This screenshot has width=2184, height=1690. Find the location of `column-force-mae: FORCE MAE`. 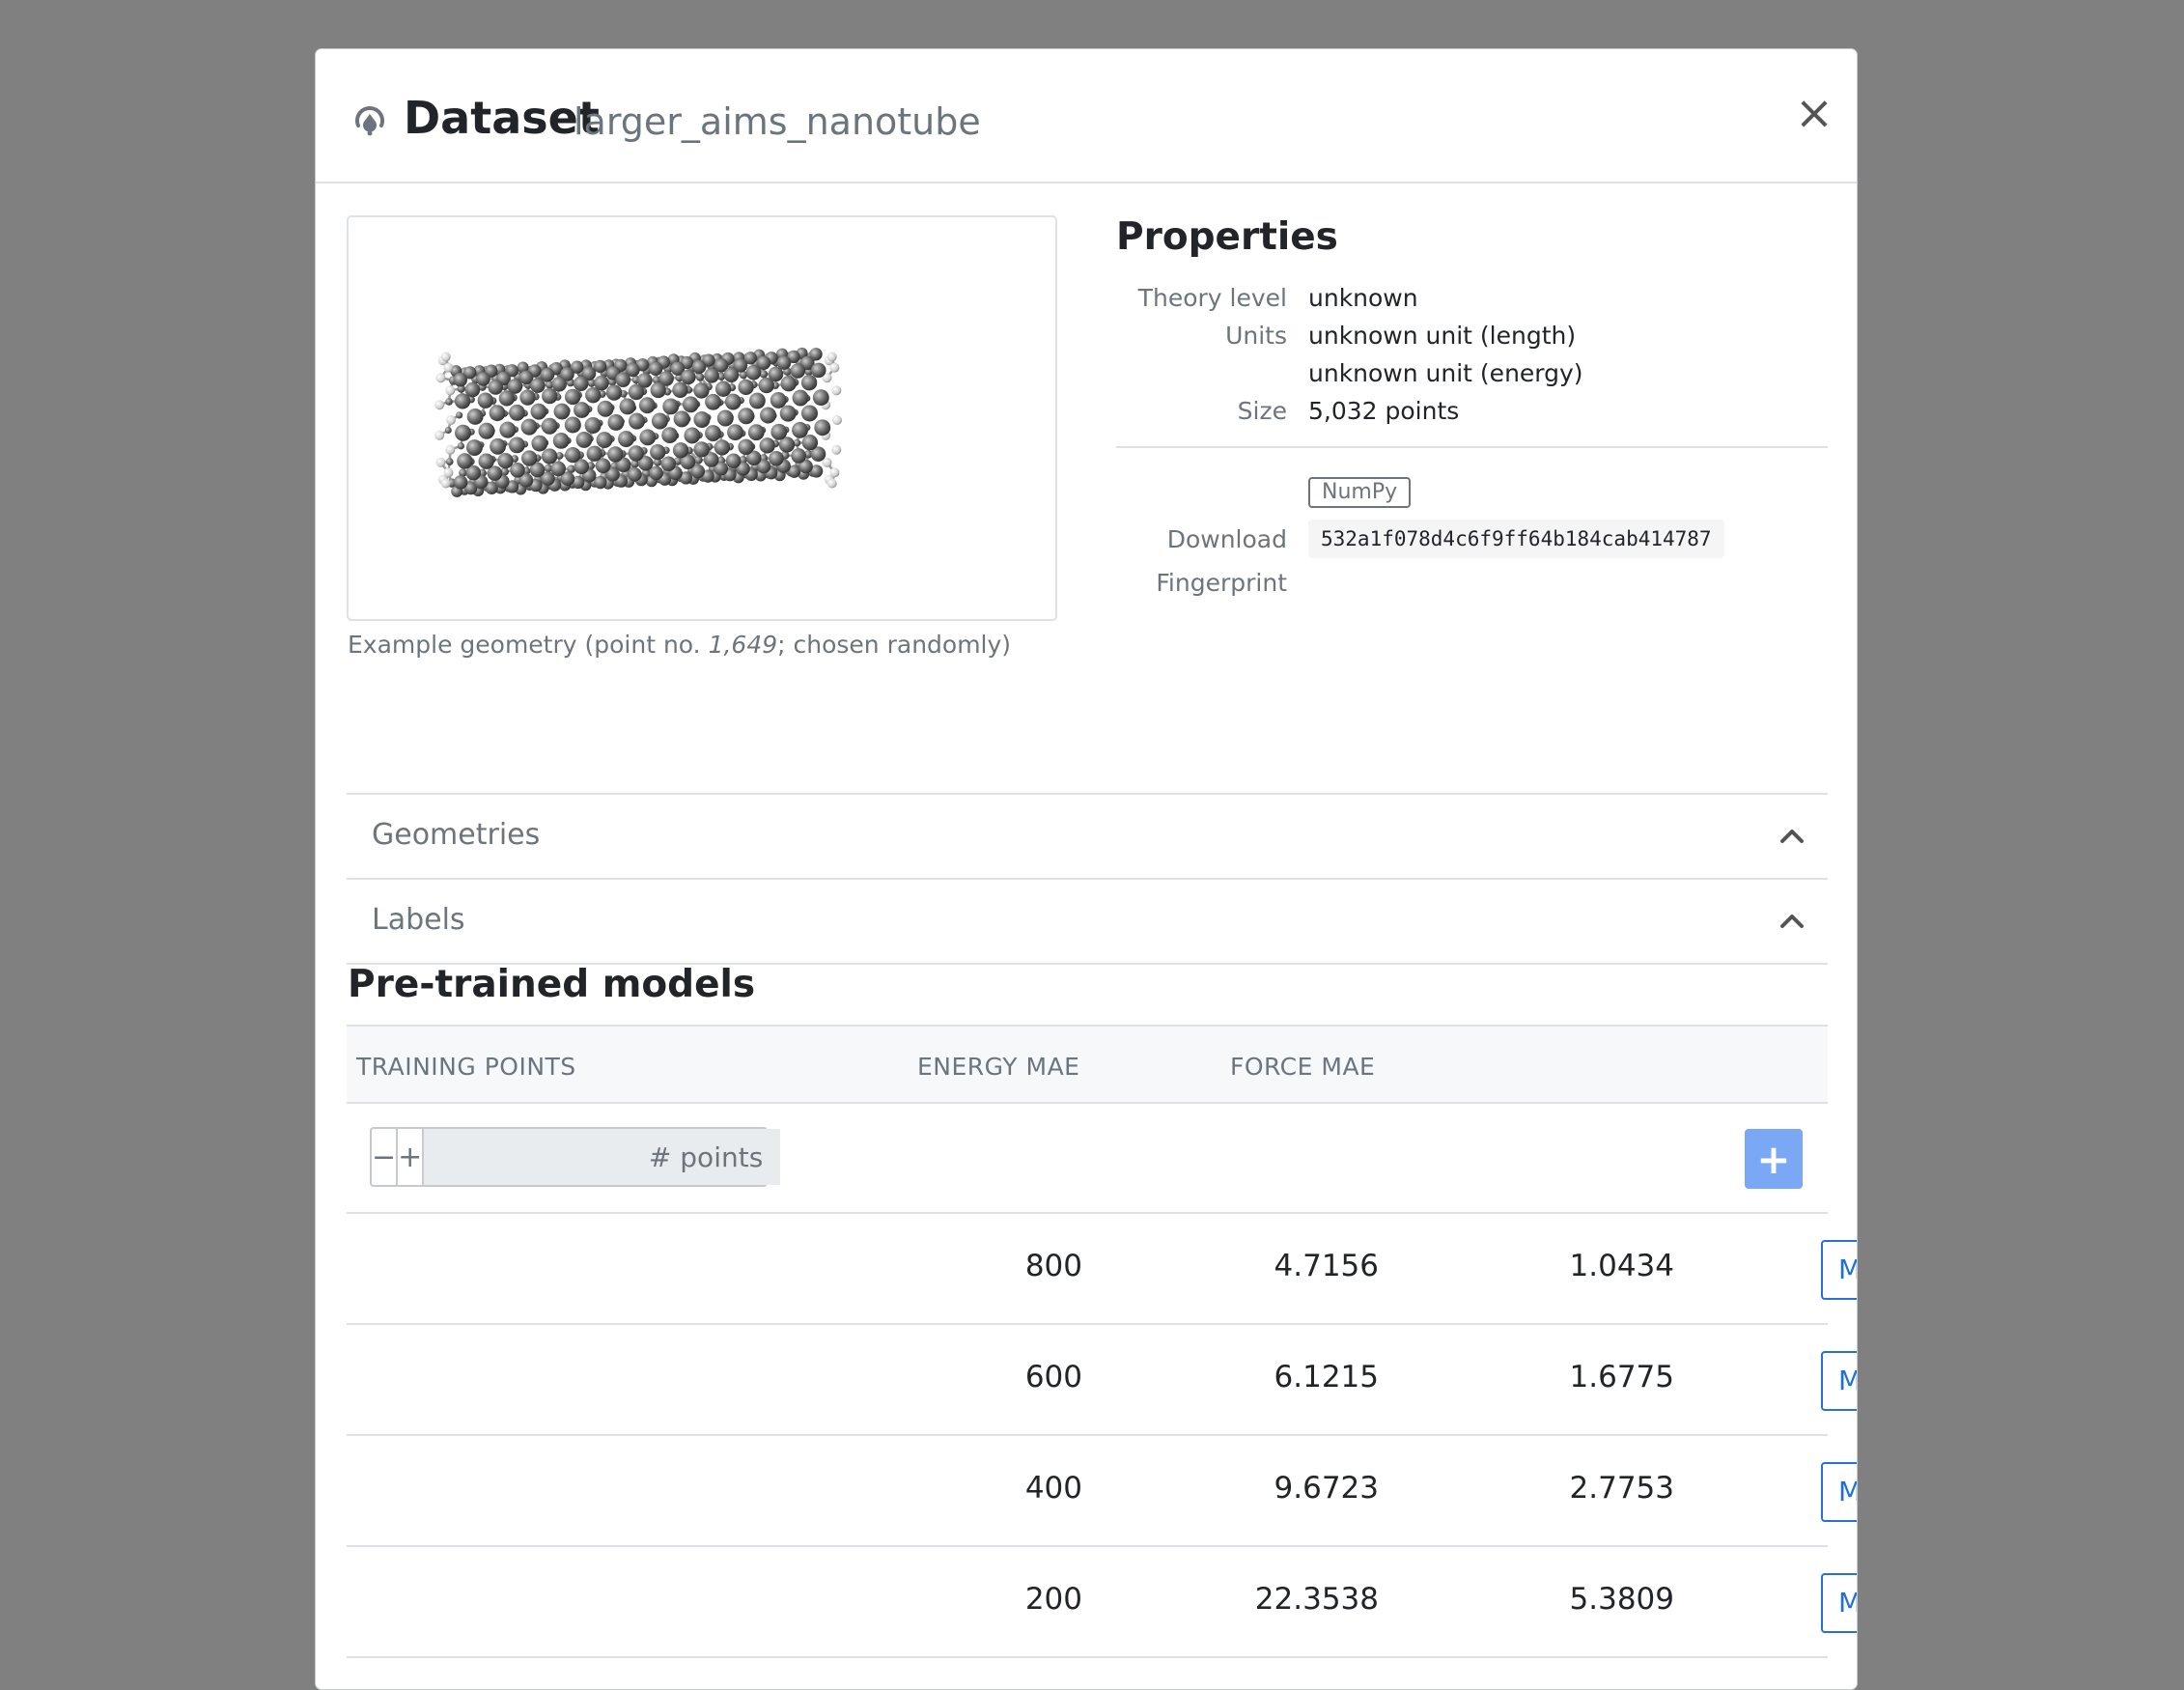

column-force-mae: FORCE MAE is located at coordinates (1303, 1067).